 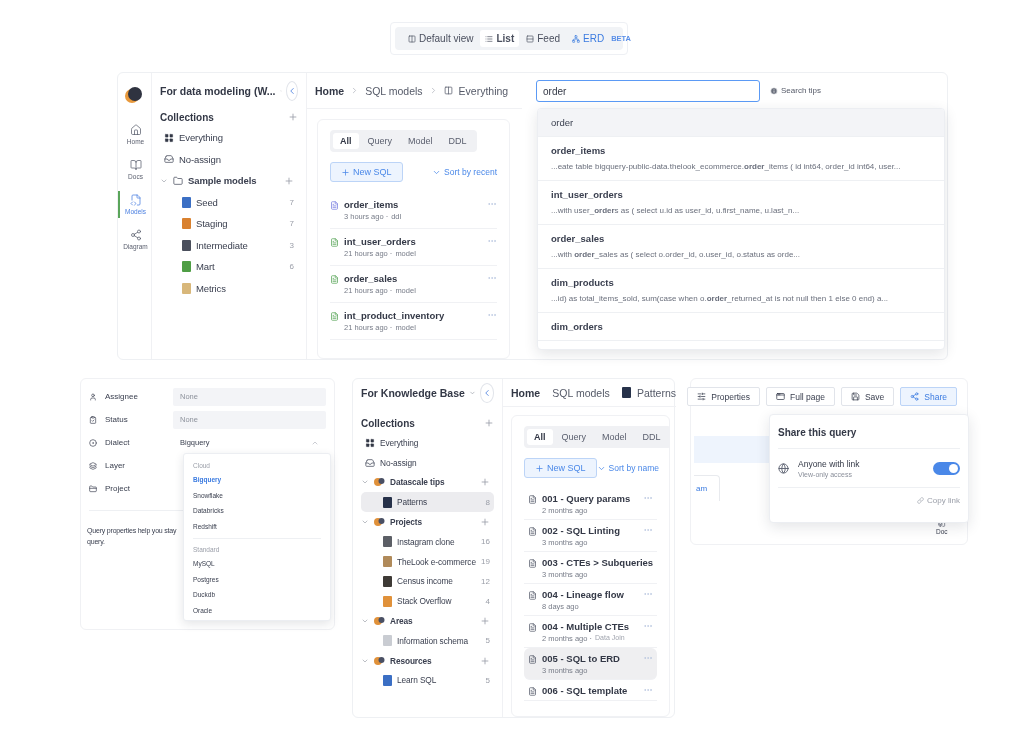 I want to click on collection-row: Staging 7, so click(x=229, y=224).